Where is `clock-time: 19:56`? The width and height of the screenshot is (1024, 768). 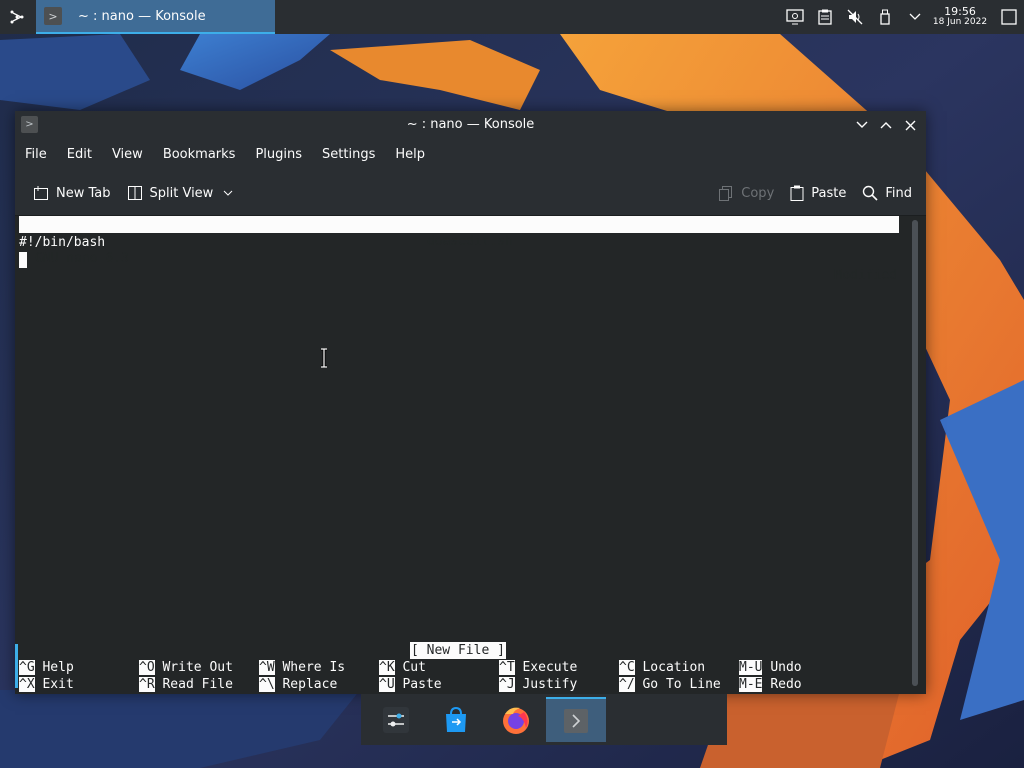
clock-time: 19:56 is located at coordinates (960, 11).